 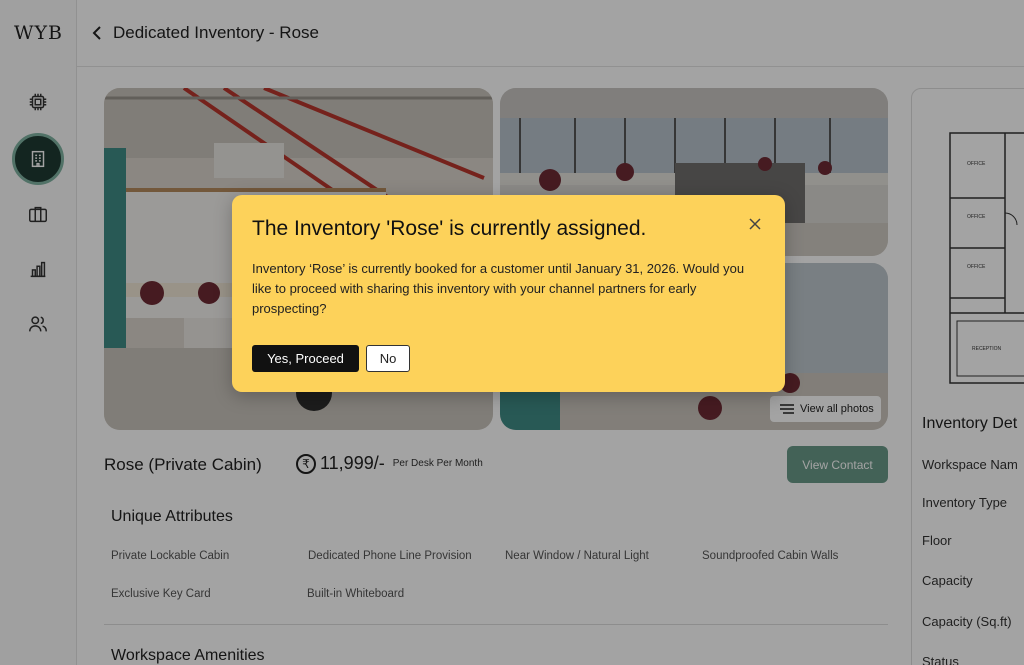 What do you see at coordinates (305, 358) in the screenshot?
I see `yes-proceed-button: Yes, Proceed` at bounding box center [305, 358].